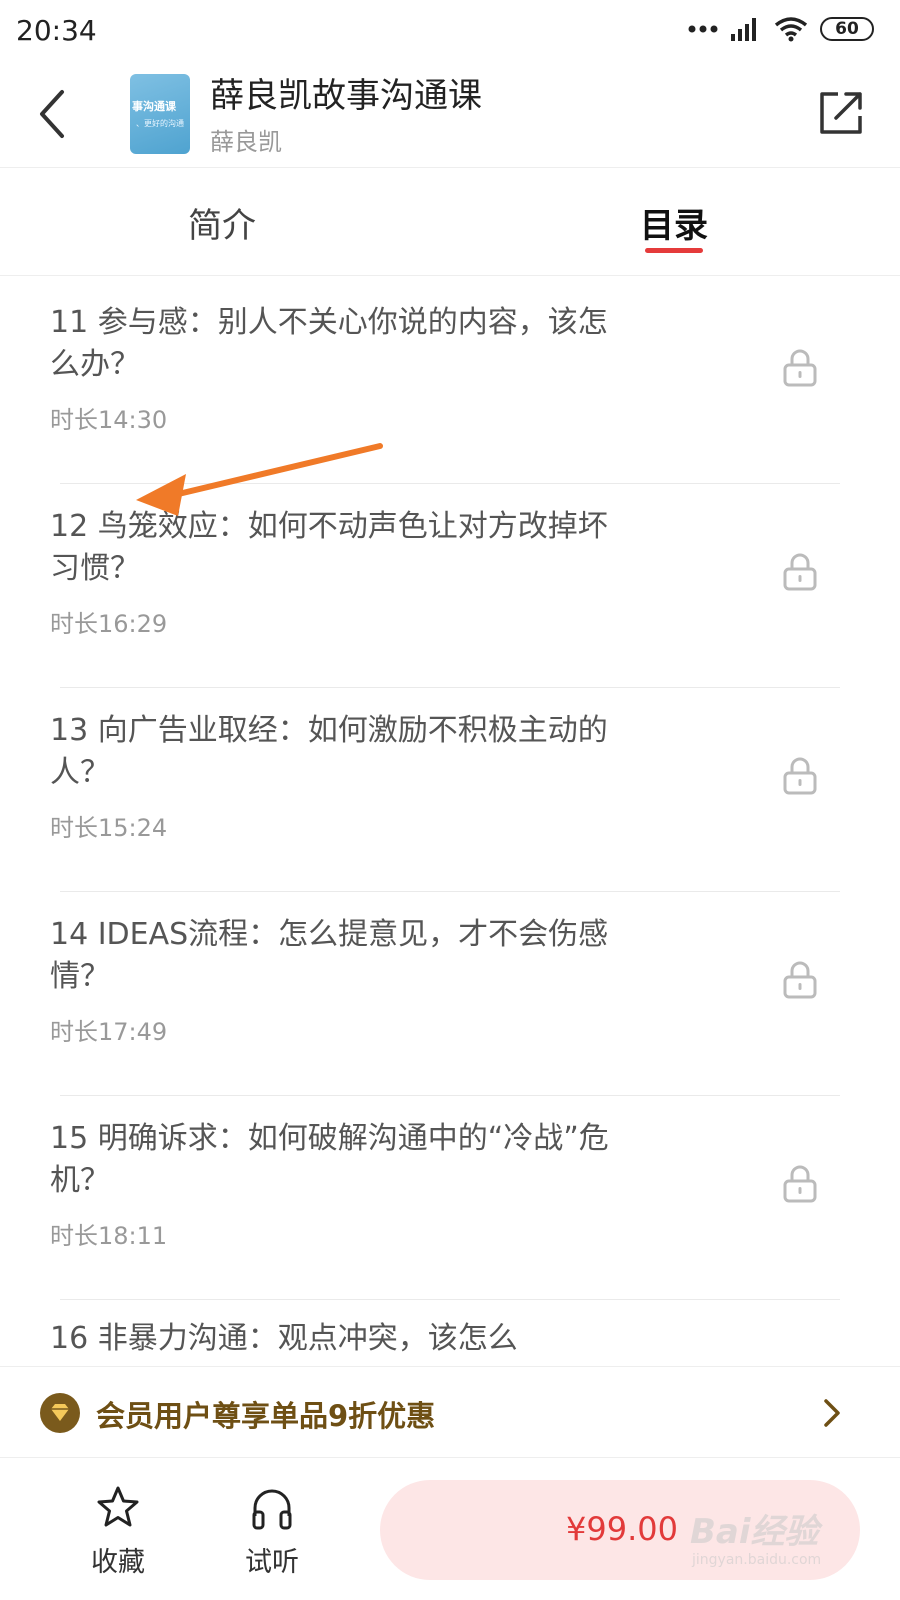  Describe the element at coordinates (56, 30) in the screenshot. I see `status-time: 20:34` at that location.